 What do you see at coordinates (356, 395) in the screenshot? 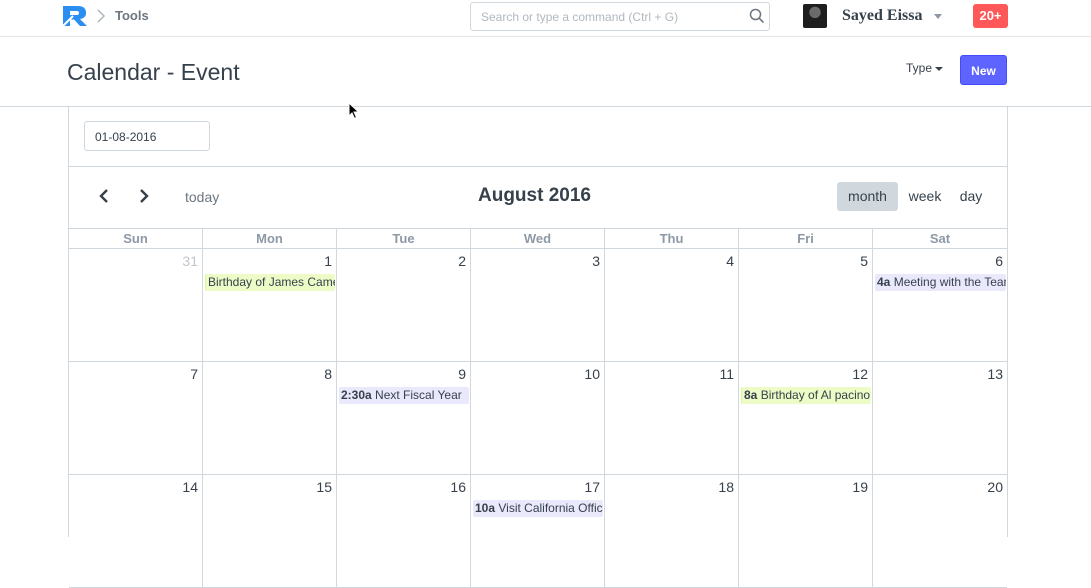
I see `event-time: 2:30a` at bounding box center [356, 395].